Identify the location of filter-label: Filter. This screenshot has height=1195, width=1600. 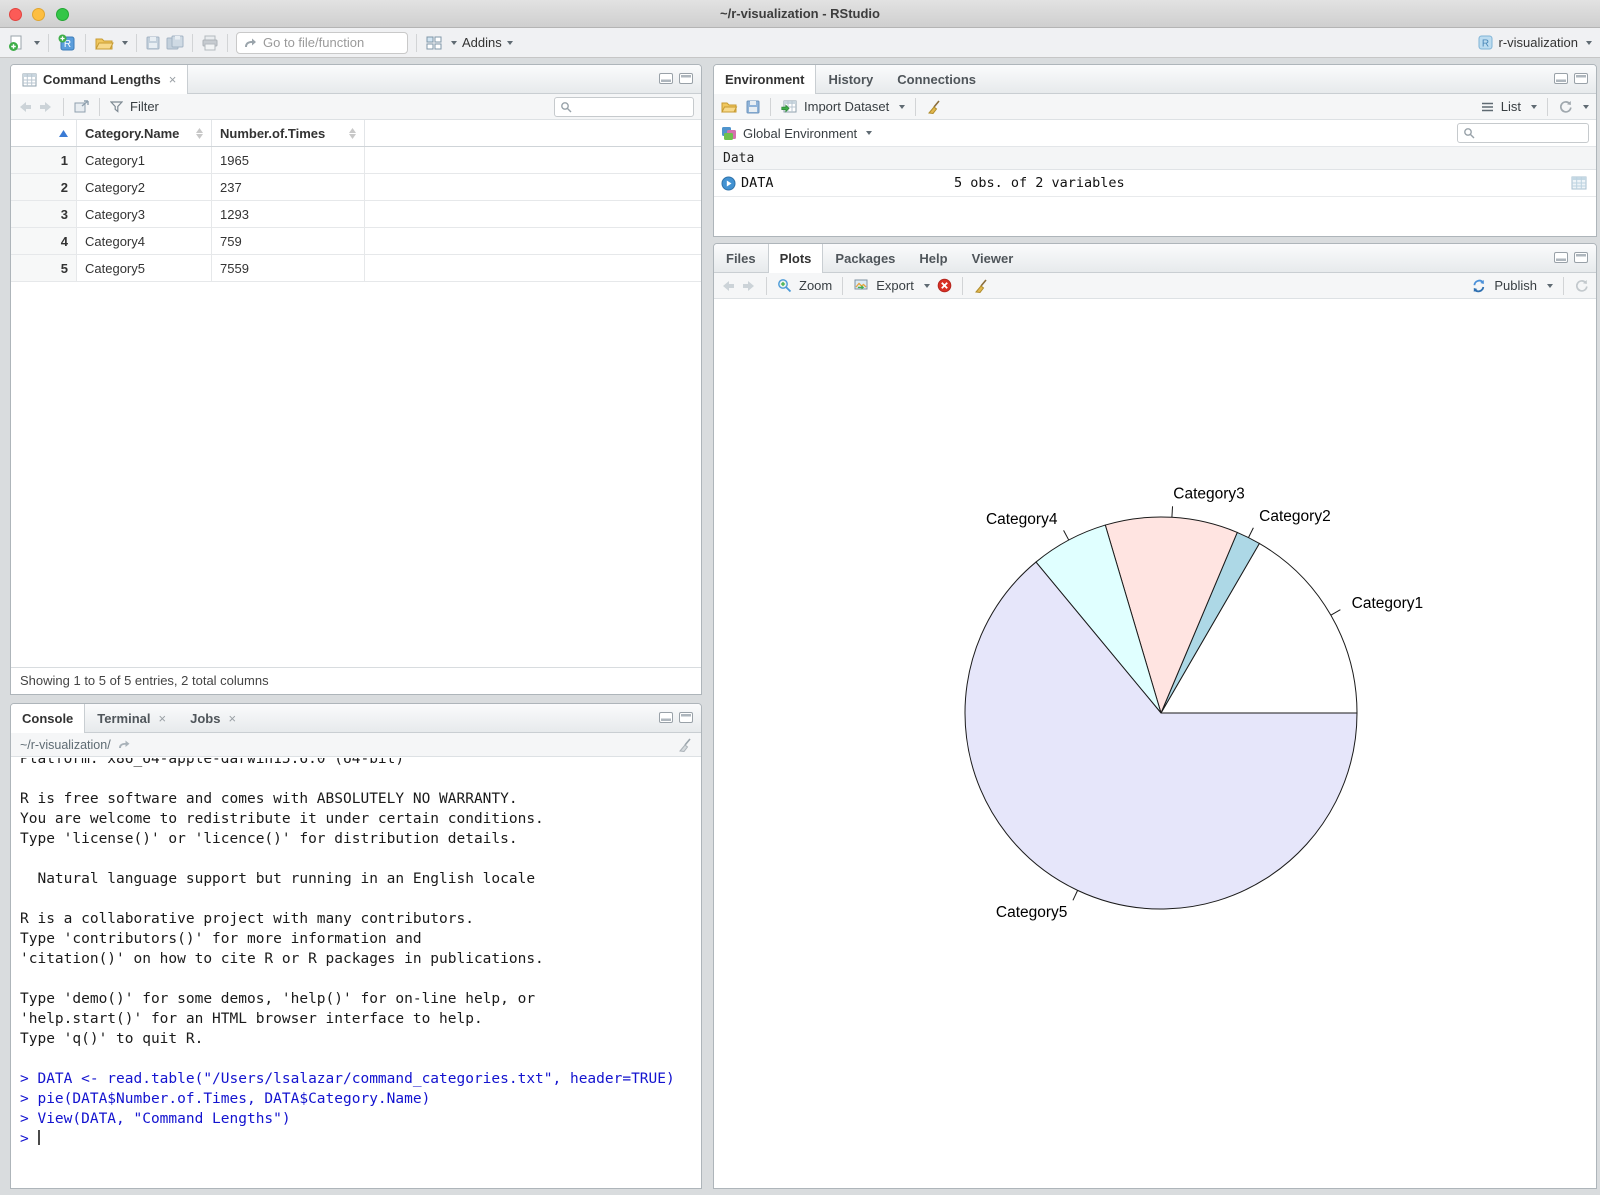
(144, 106).